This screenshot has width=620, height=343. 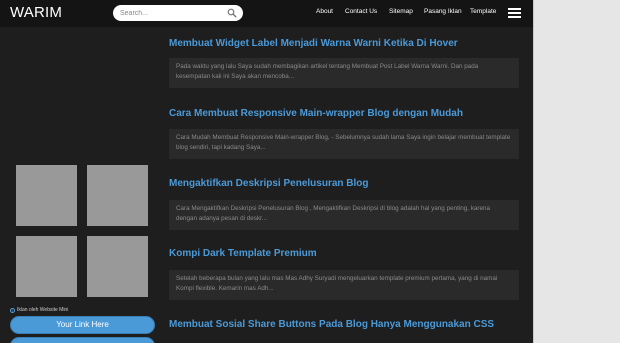 I want to click on ad-link-button, so click(x=82, y=340).